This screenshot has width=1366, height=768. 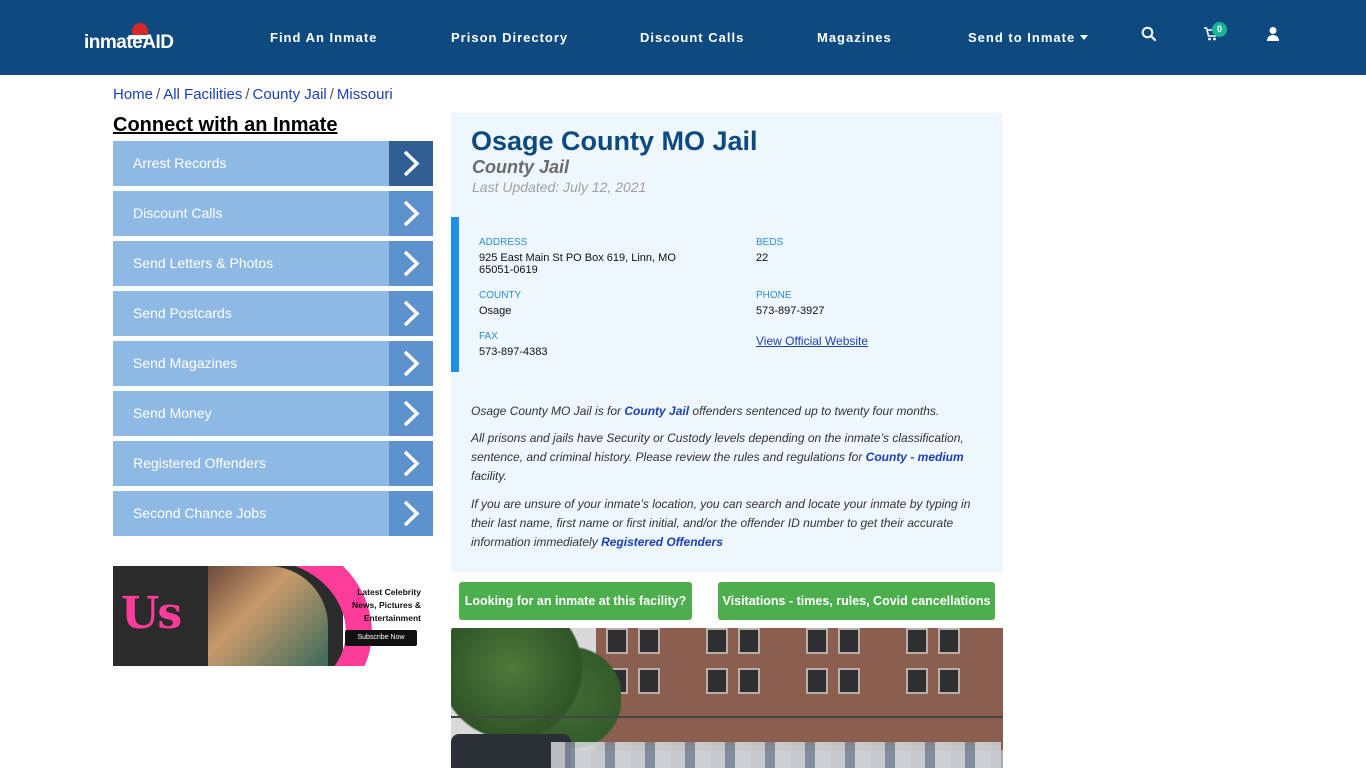 What do you see at coordinates (559, 187) in the screenshot?
I see `last-updated: Last Updated: July 12, 2021` at bounding box center [559, 187].